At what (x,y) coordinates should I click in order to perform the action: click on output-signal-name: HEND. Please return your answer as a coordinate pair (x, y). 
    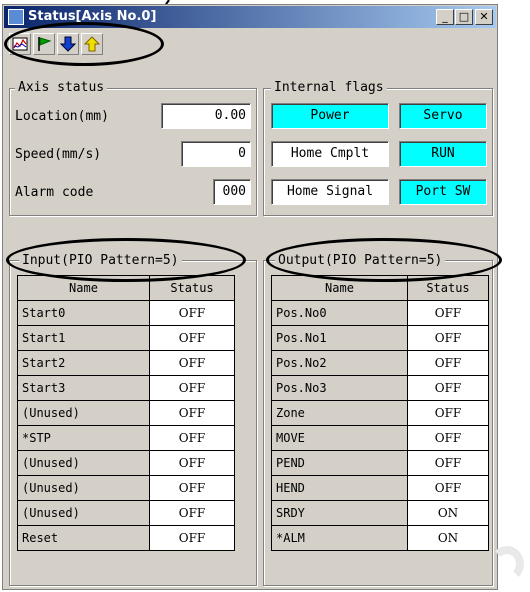
    Looking at the image, I should click on (339, 488).